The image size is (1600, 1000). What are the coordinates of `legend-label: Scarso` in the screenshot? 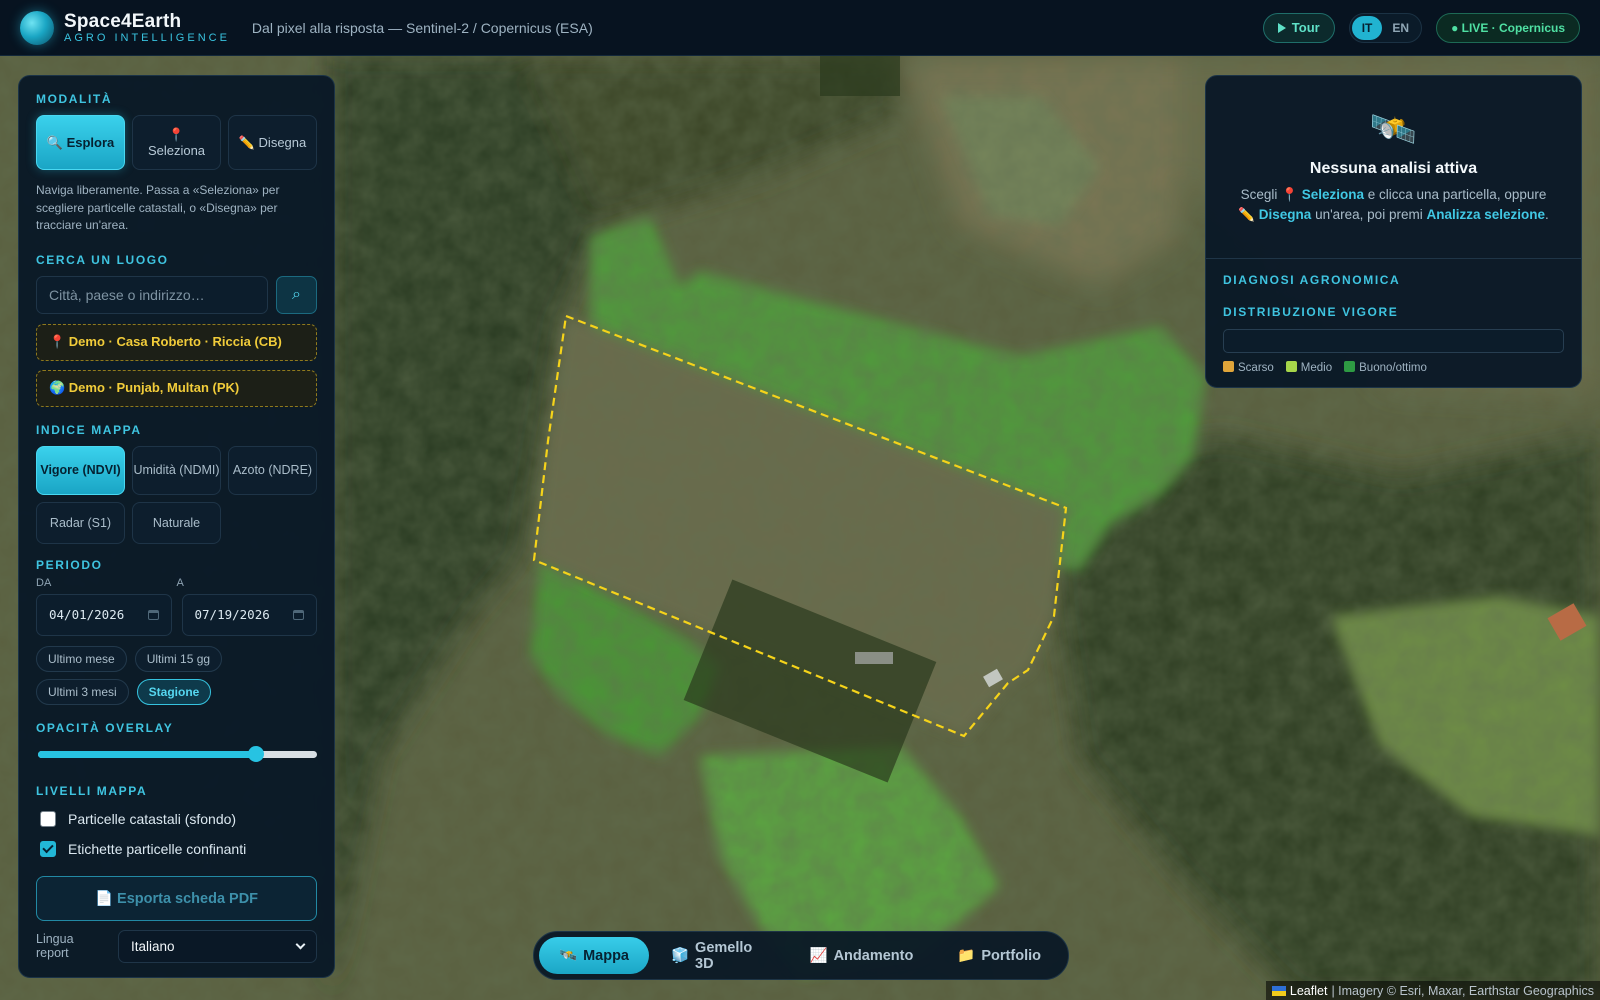 It's located at (1256, 368).